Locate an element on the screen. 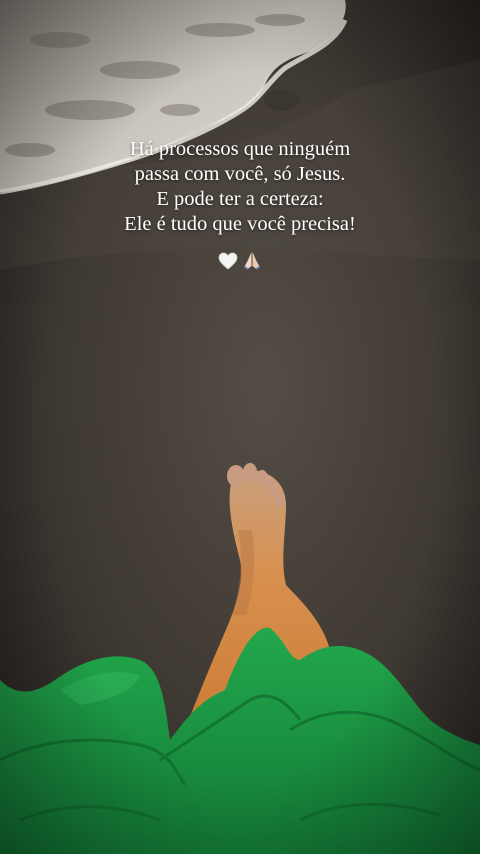 This screenshot has width=480, height=854. caption-line: E pode ter a certeza: is located at coordinates (240, 199).